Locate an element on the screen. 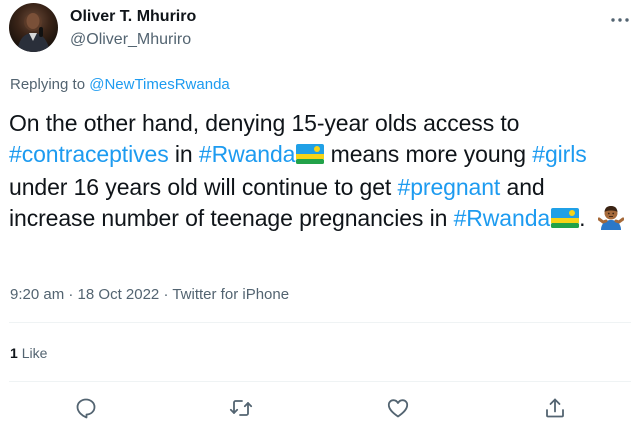 The image size is (640, 435). tweet-source: Twitter for iPhone is located at coordinates (230, 294).